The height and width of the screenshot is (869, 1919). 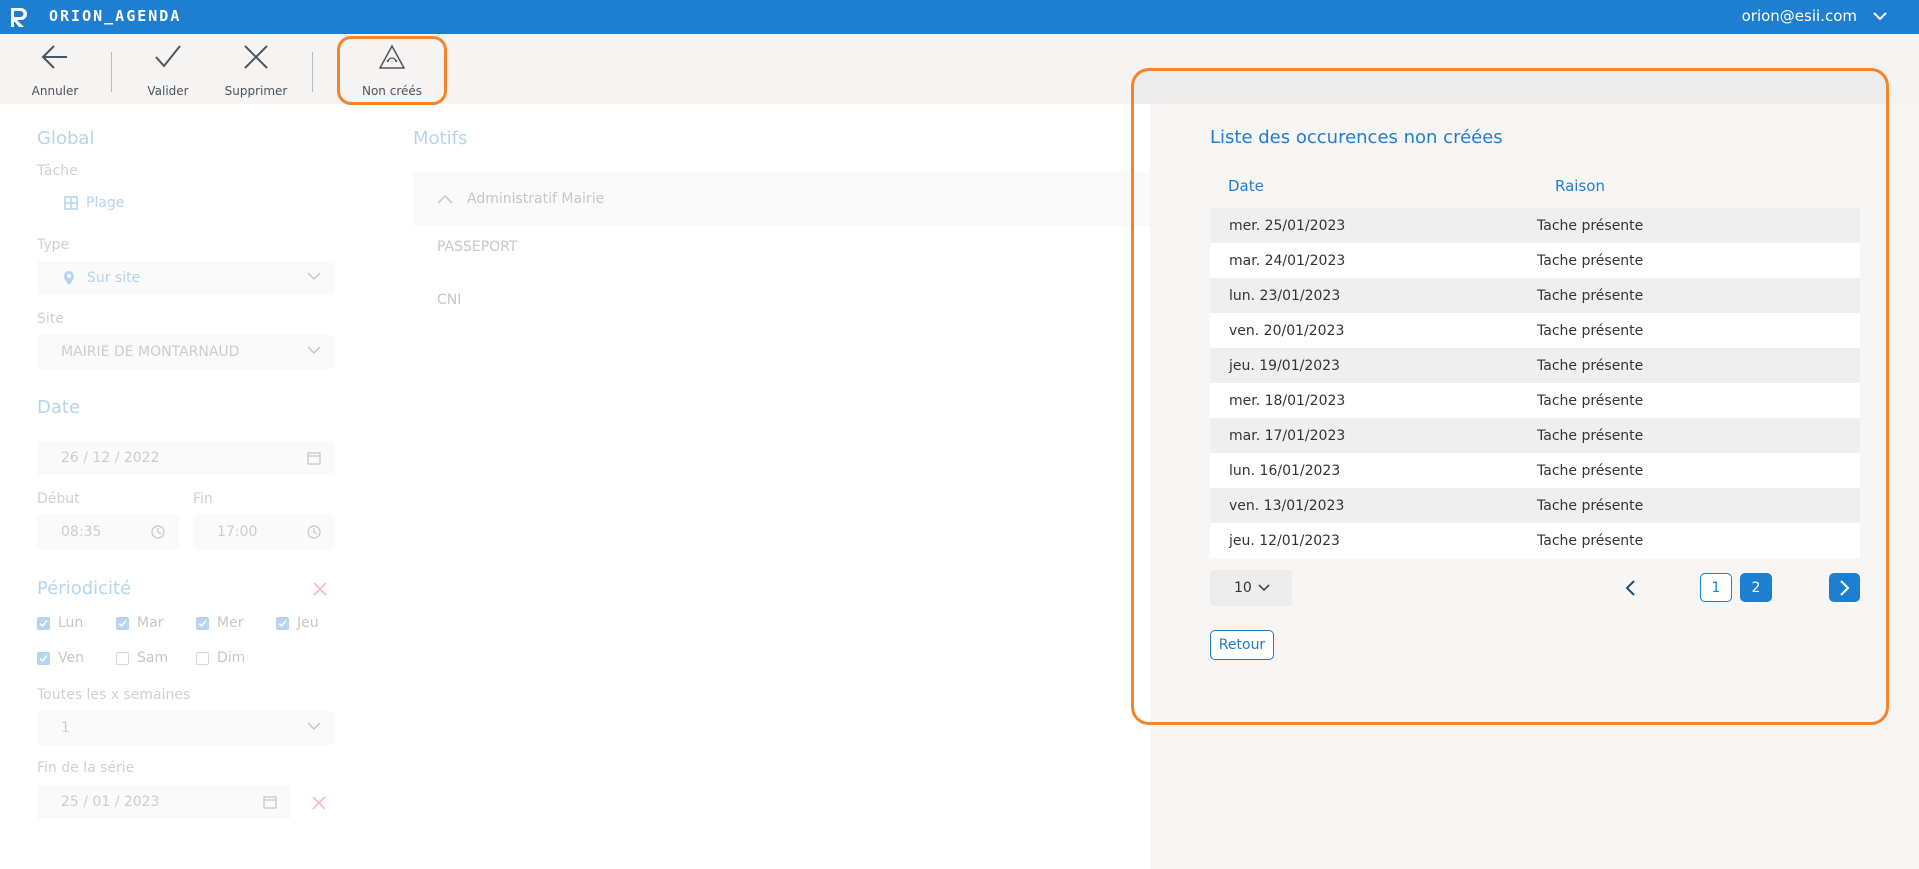 I want to click on app-logo-icon, so click(x=19, y=17).